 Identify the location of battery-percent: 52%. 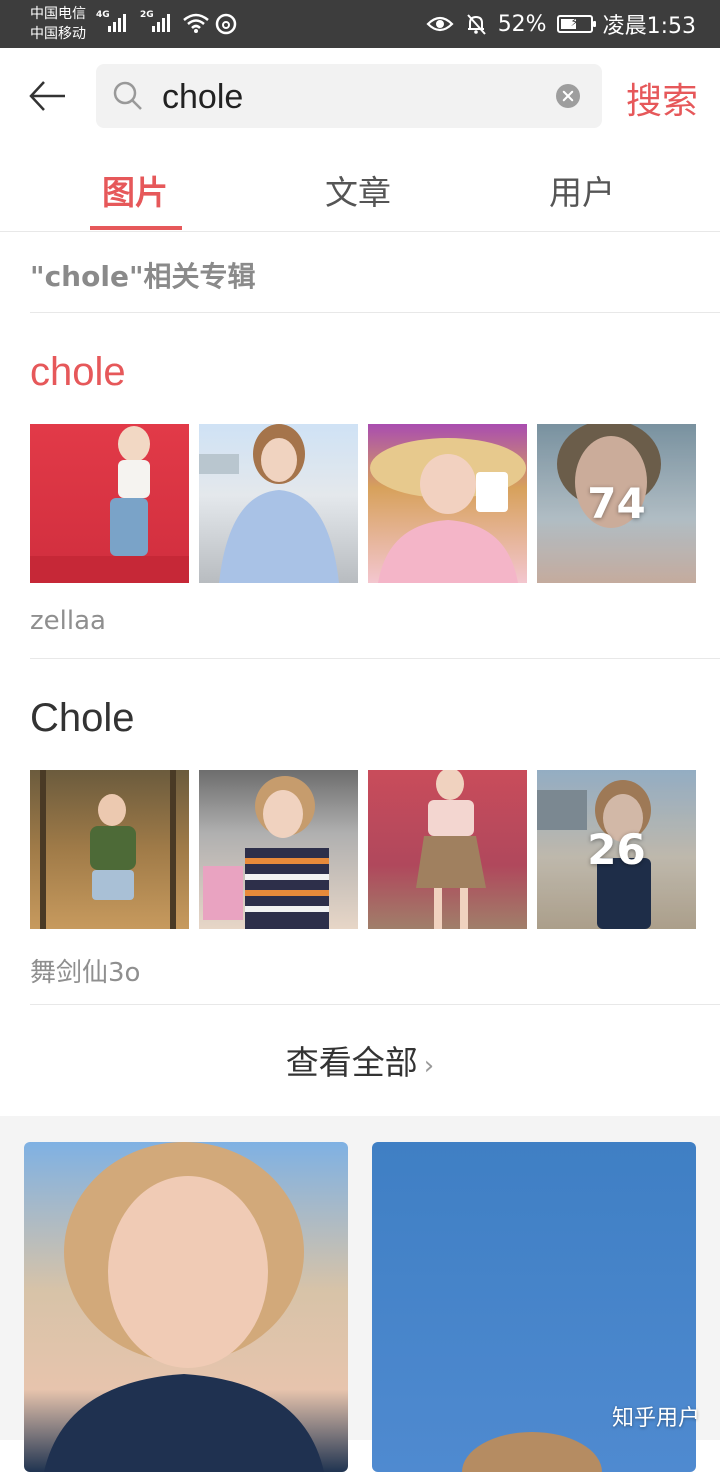
(522, 24).